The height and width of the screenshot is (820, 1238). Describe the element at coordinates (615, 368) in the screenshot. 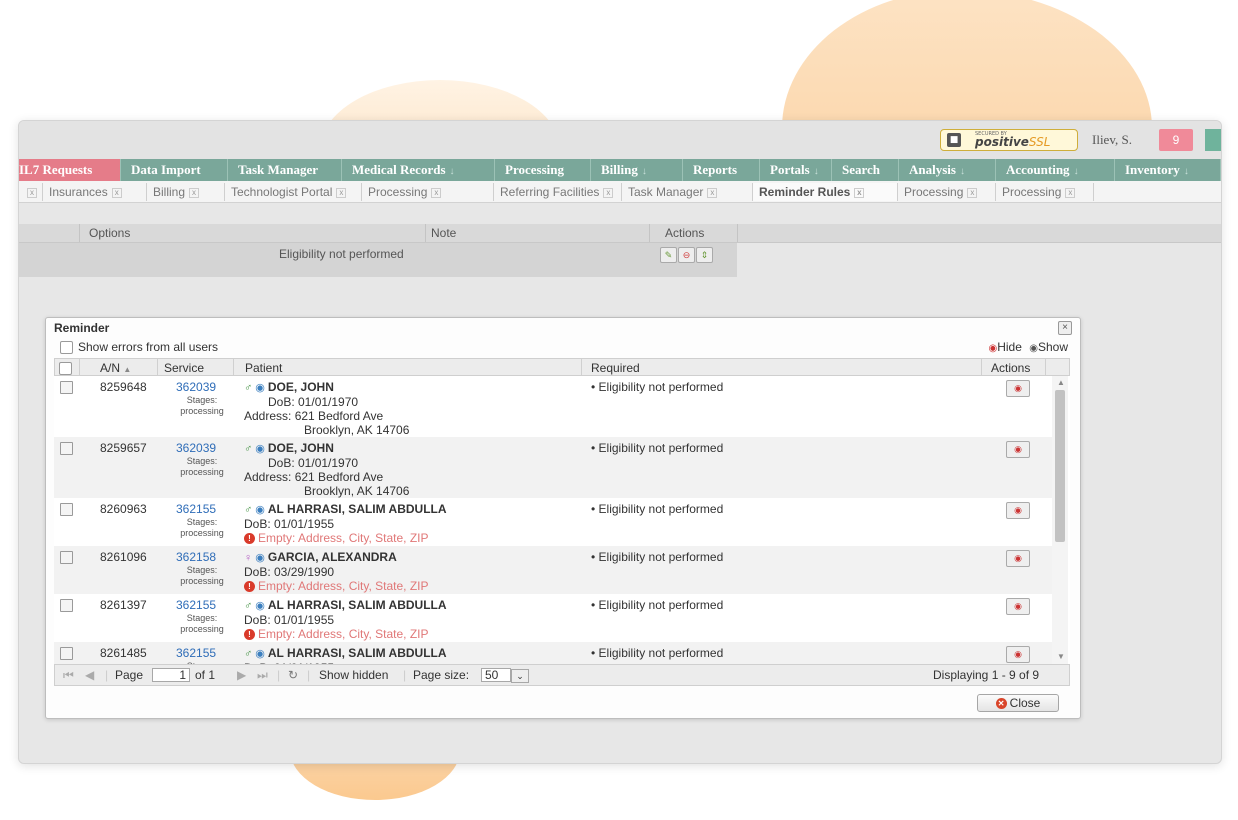

I see `column-header-required: Required` at that location.